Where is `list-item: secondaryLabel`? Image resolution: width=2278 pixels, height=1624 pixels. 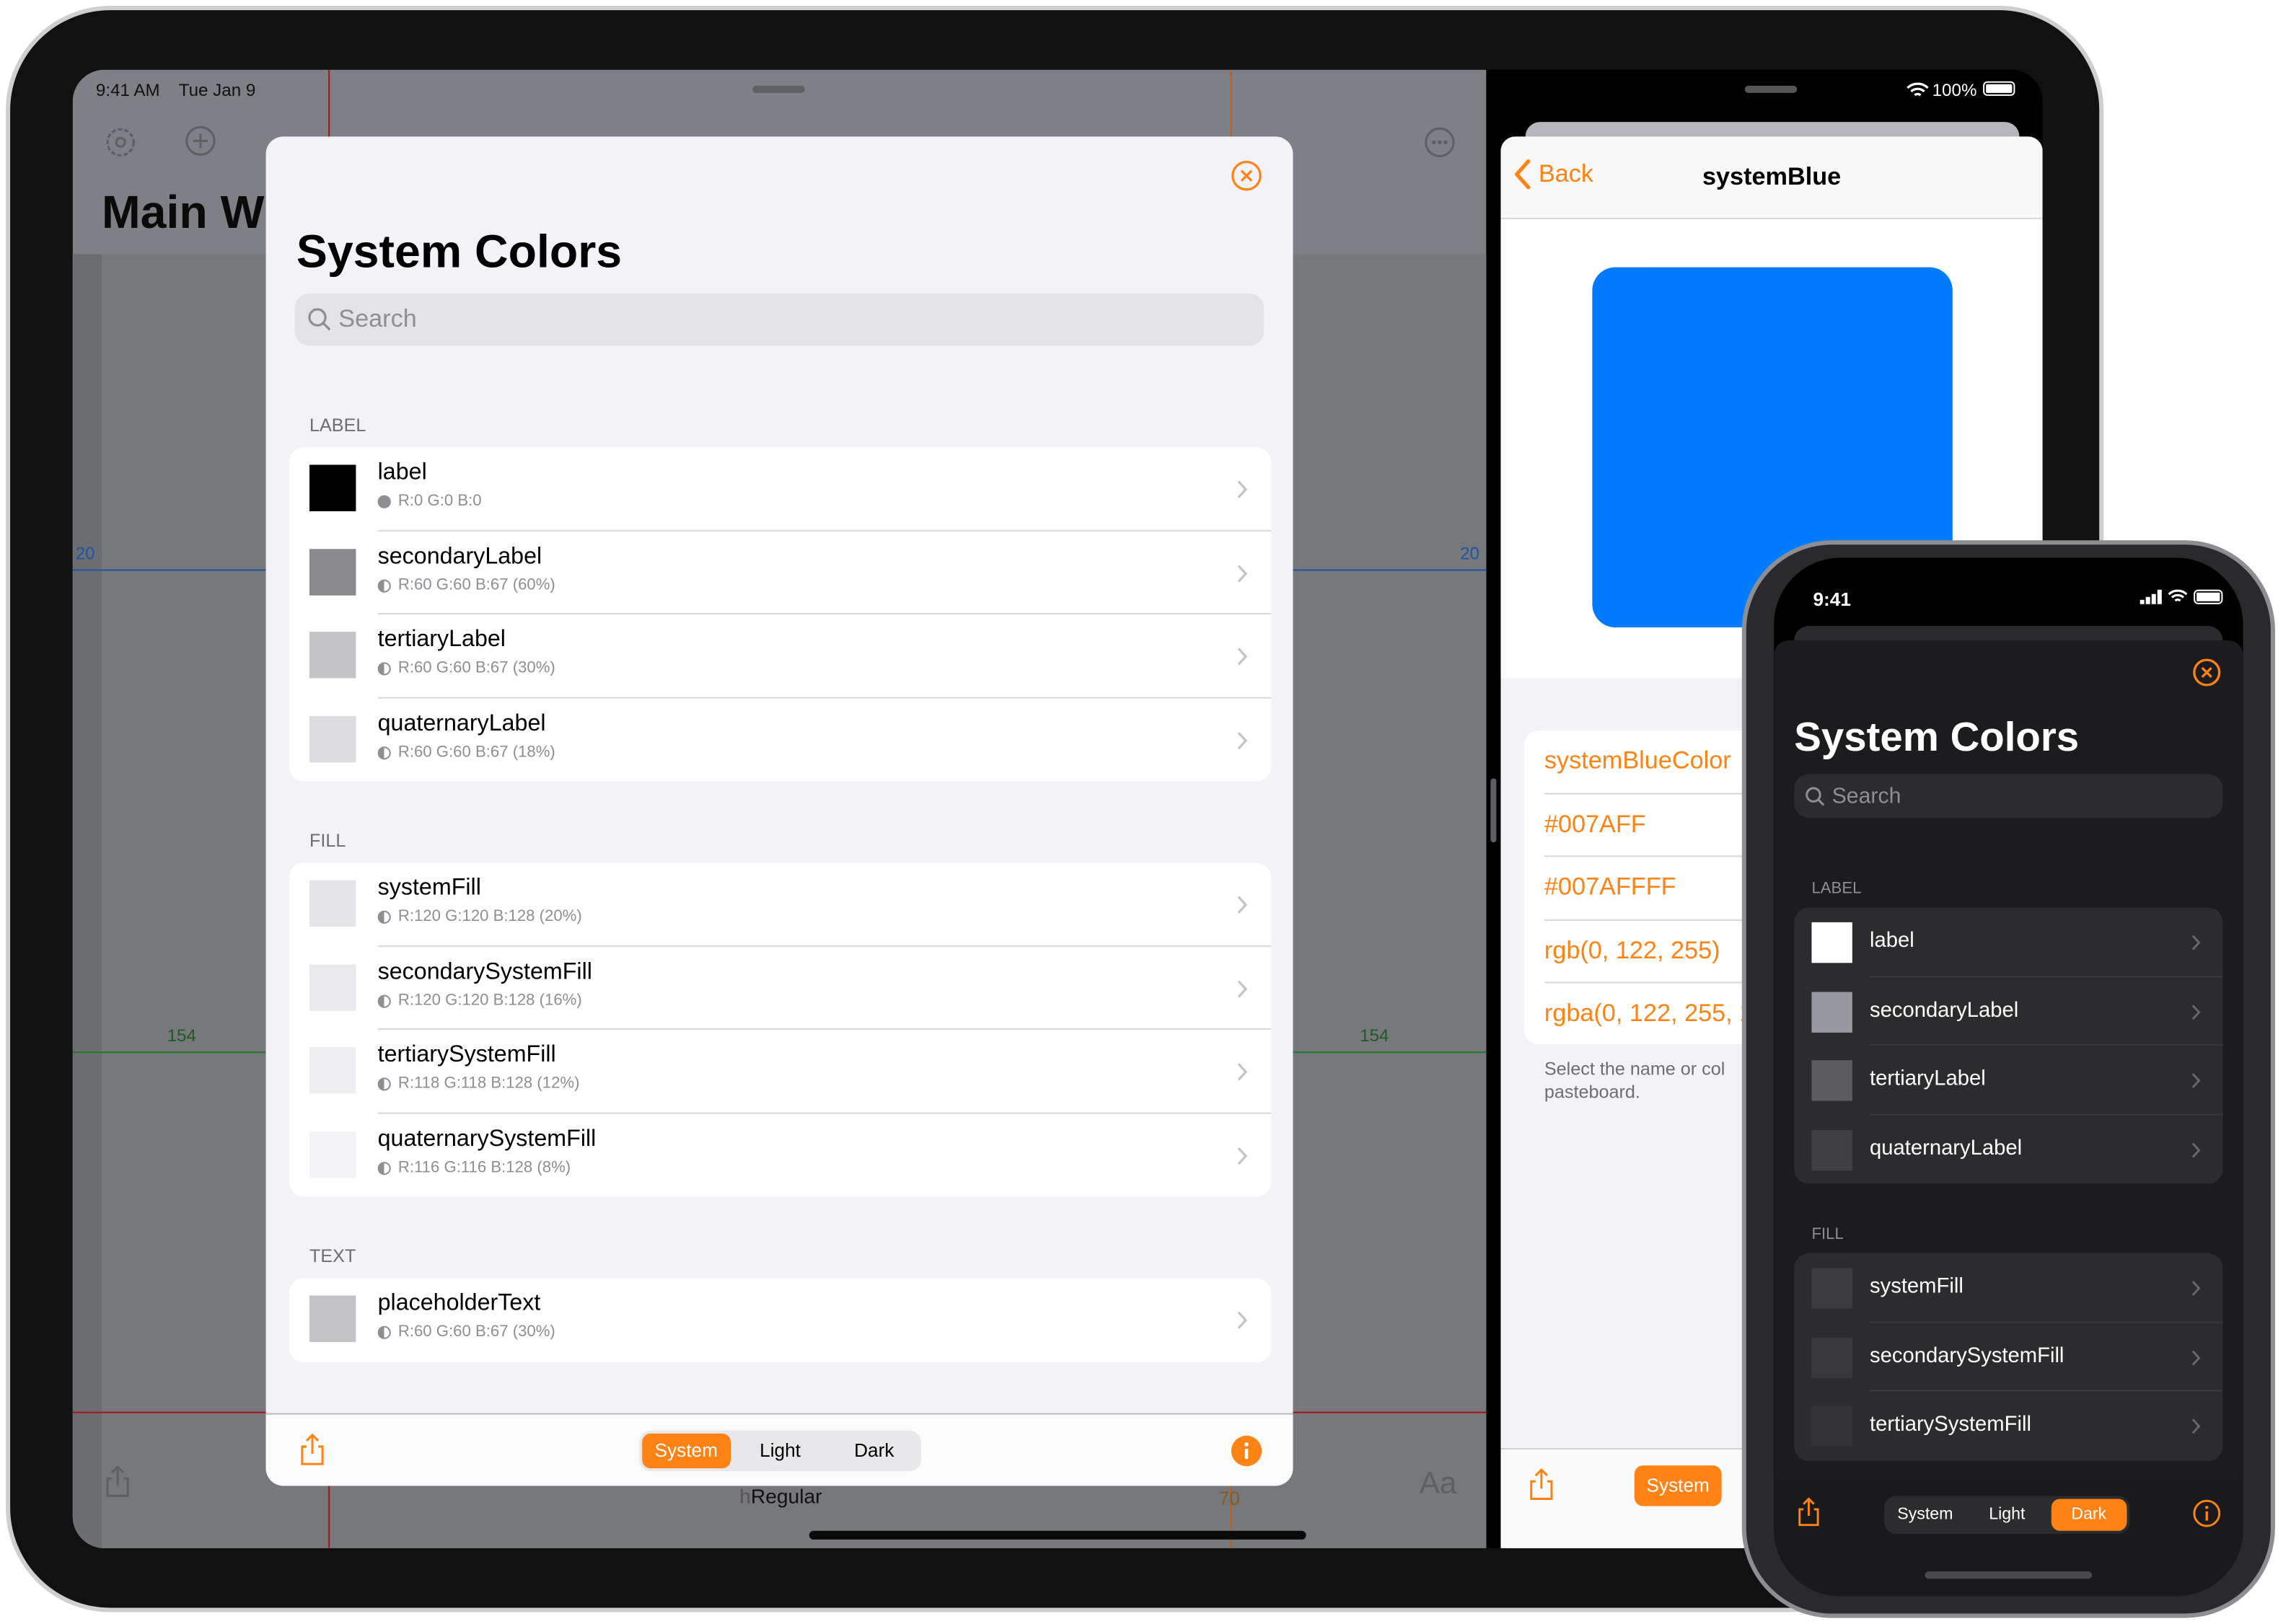
list-item: secondaryLabel is located at coordinates (2008, 1011).